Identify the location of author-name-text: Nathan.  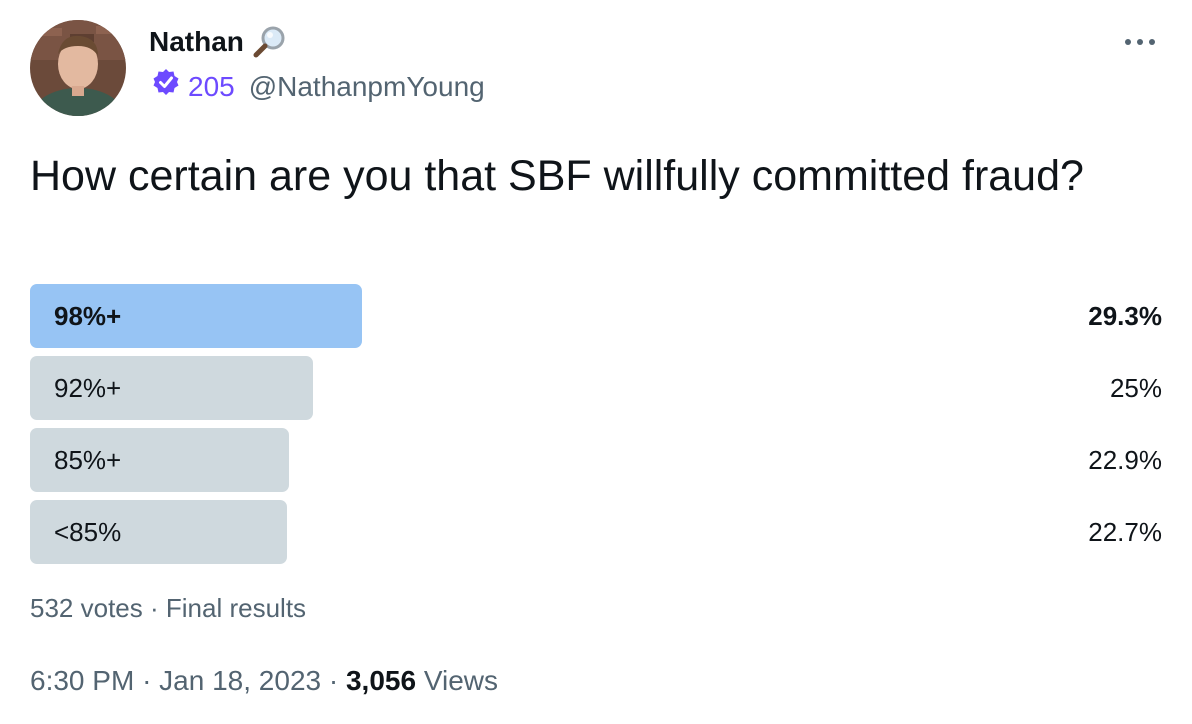
(196, 41).